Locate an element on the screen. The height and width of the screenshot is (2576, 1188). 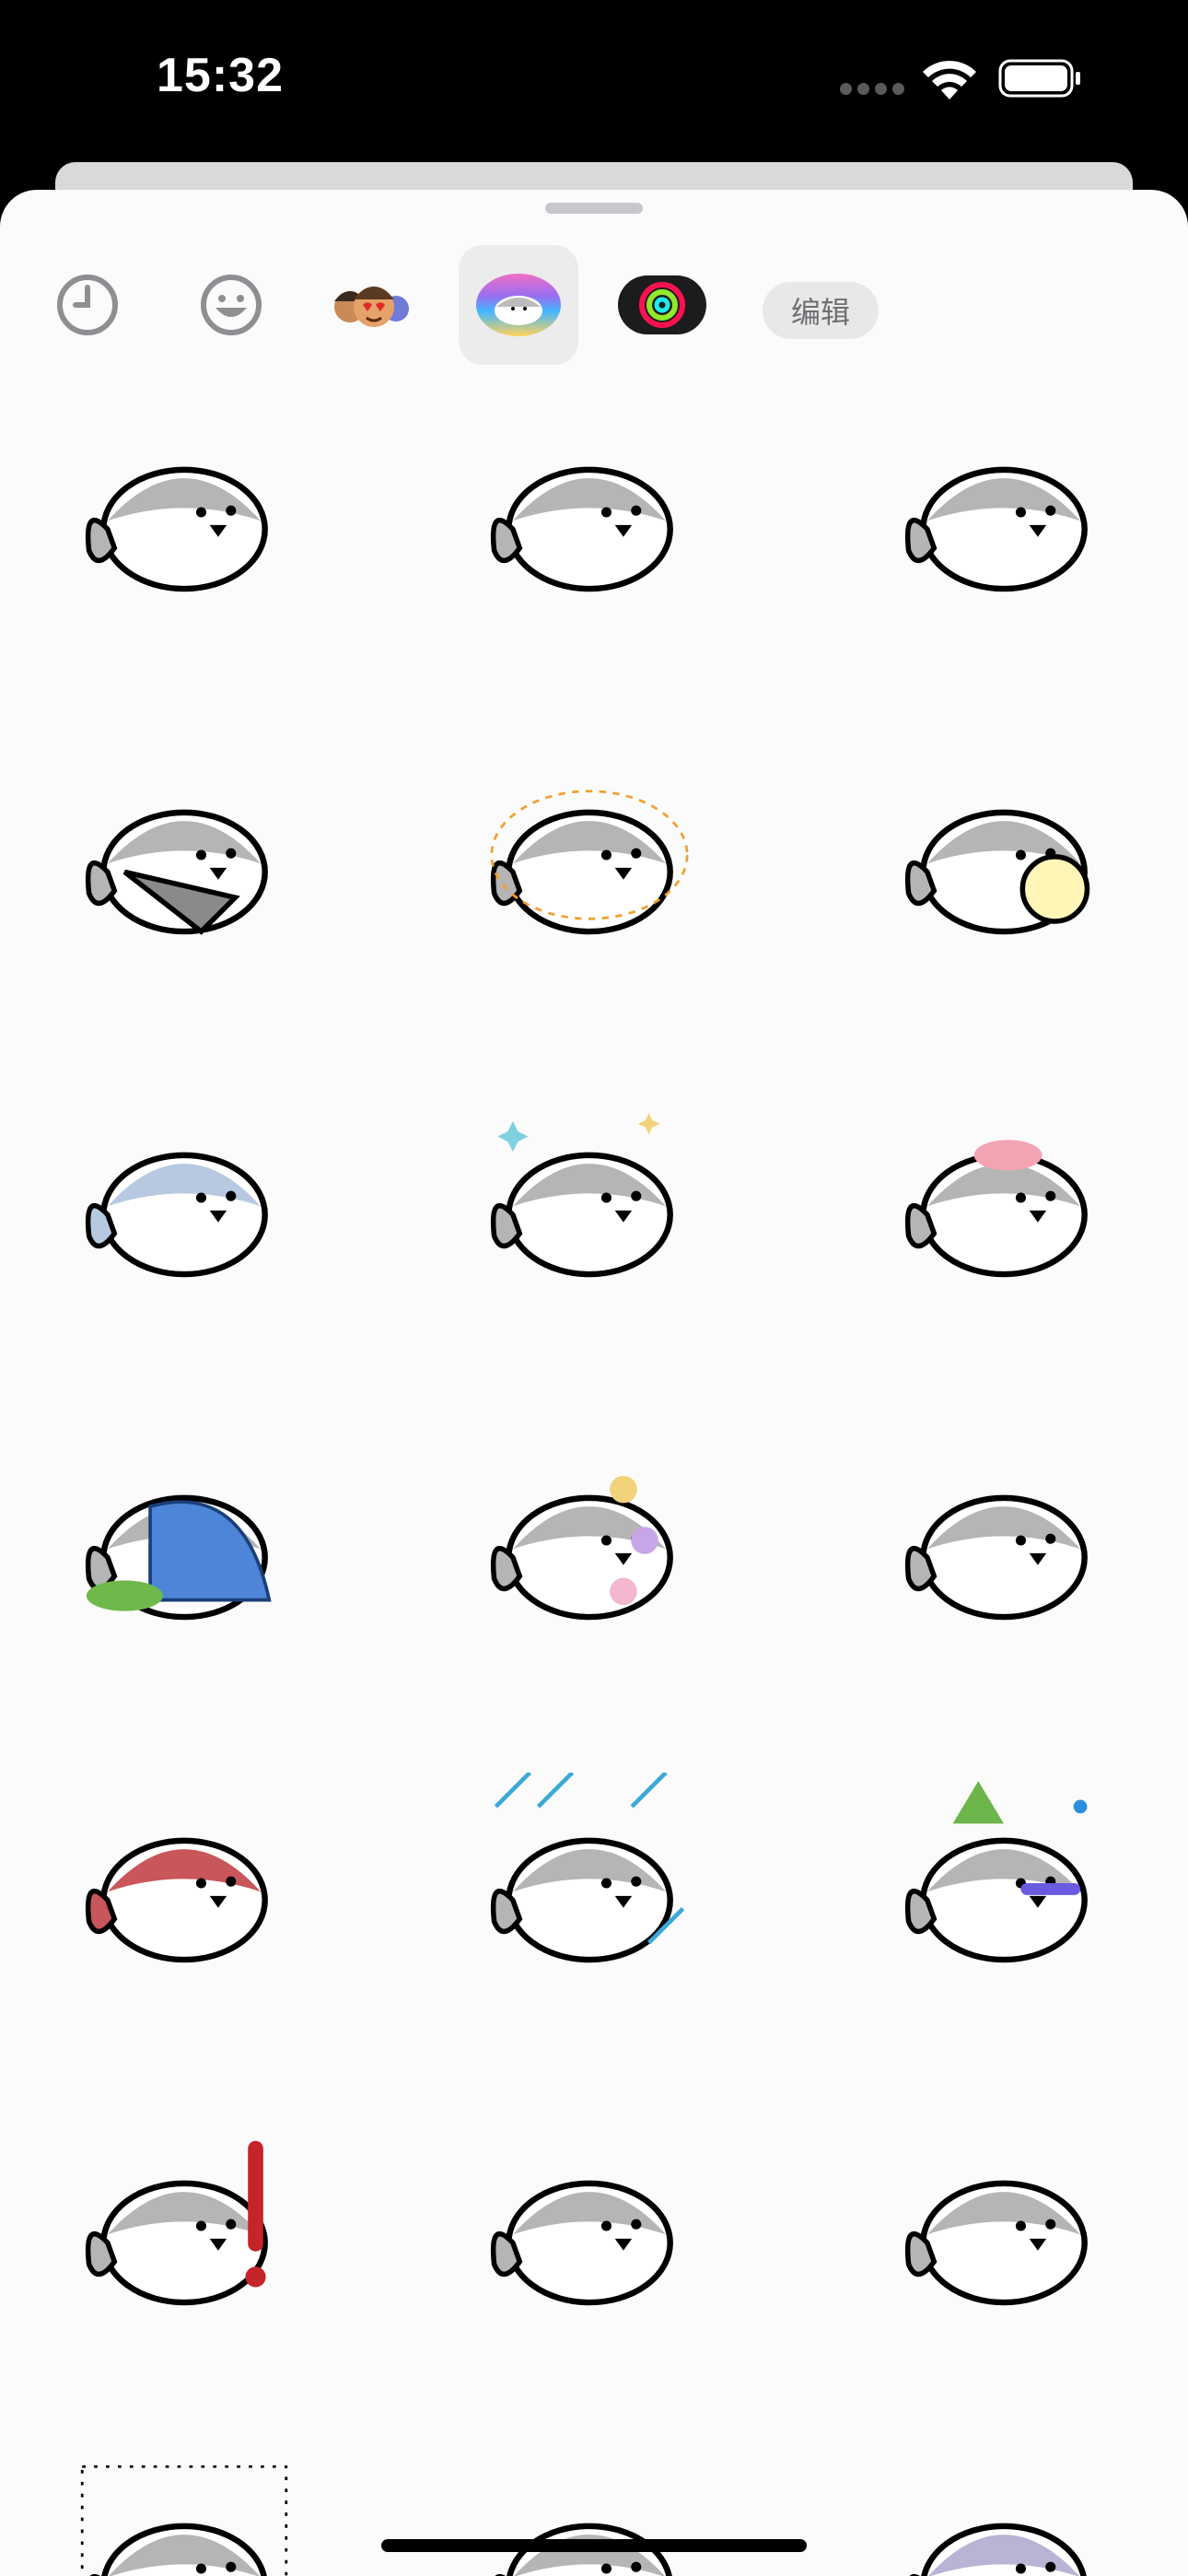
tab-activity is located at coordinates (662, 305).